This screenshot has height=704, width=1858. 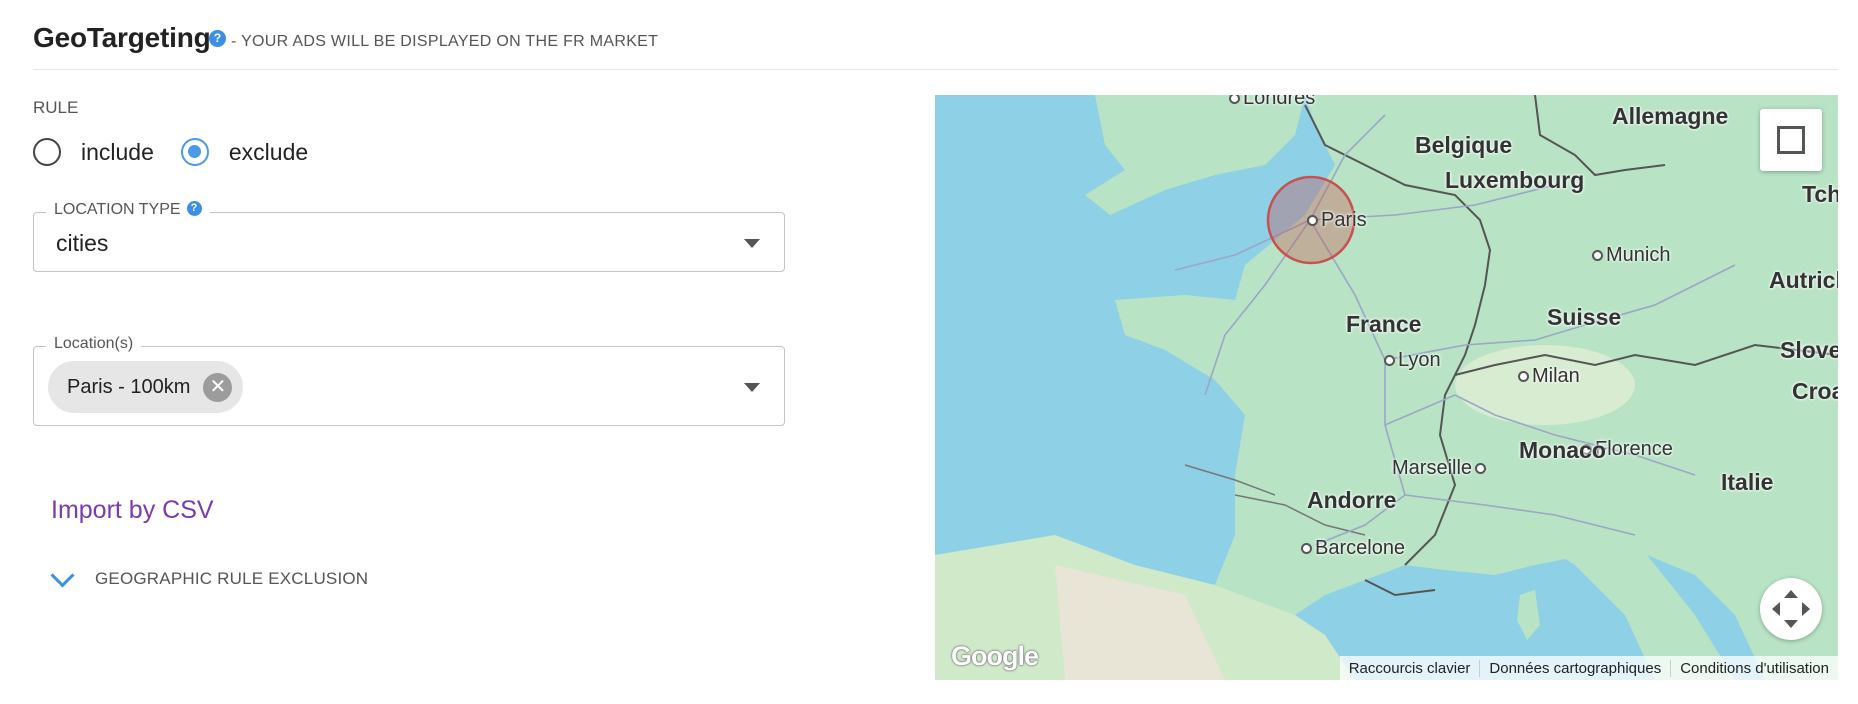 I want to click on page-title: GeoTargeting, so click(x=122, y=37).